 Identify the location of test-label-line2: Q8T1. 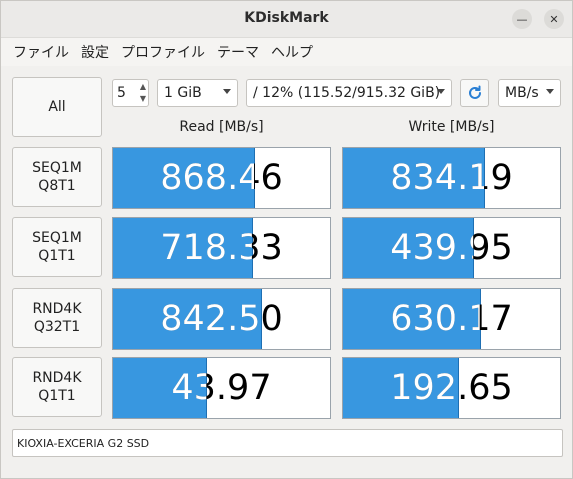
(57, 186).